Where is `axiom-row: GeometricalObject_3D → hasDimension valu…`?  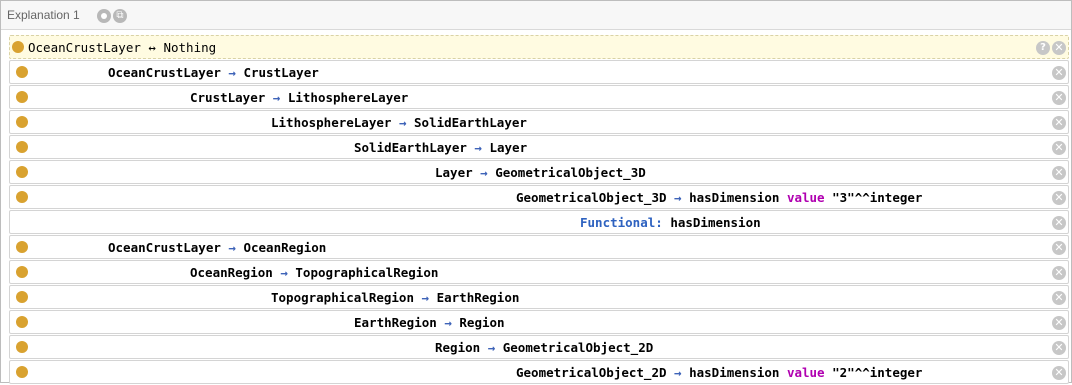
axiom-row: GeometricalObject_3D → hasDimension valu… is located at coordinates (539, 197).